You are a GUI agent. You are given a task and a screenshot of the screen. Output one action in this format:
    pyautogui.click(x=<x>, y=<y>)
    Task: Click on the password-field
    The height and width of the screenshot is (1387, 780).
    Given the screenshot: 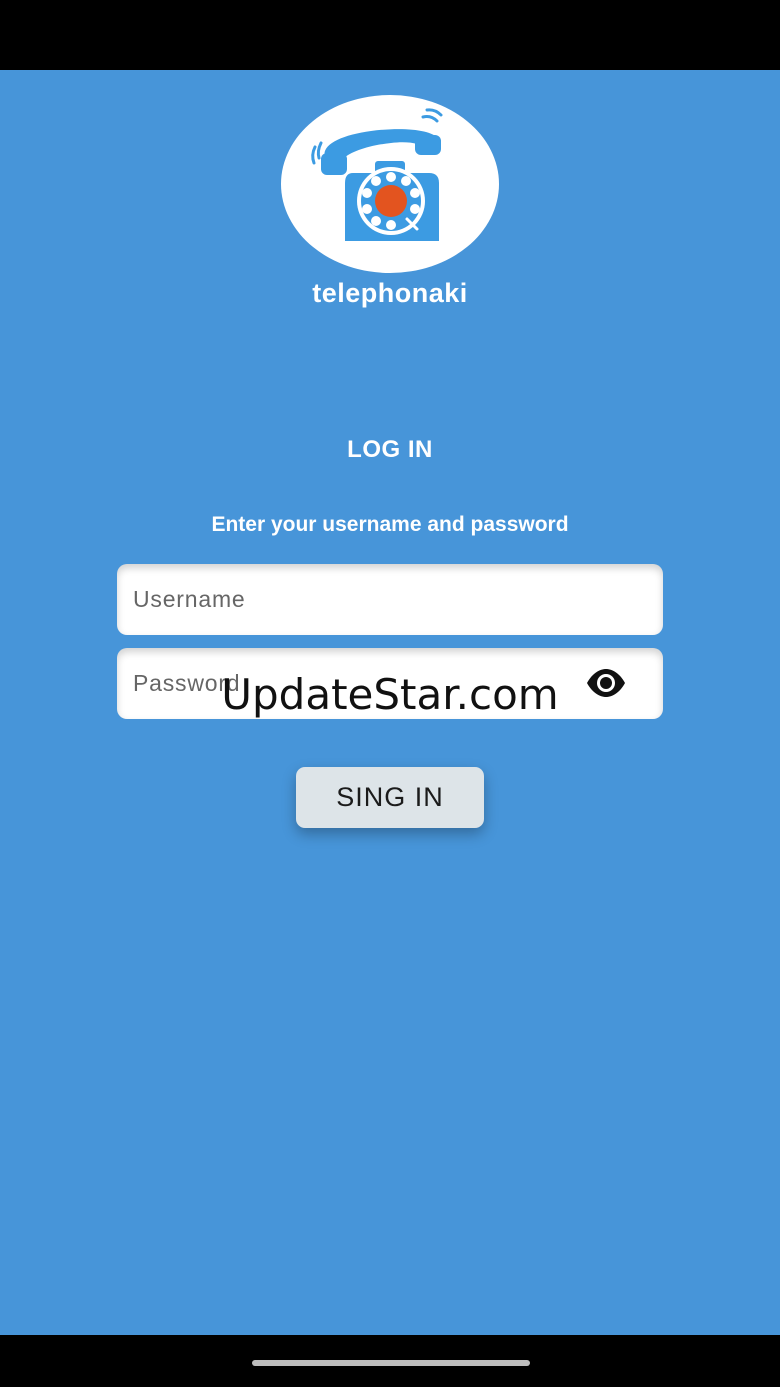 What is the action you would take?
    pyautogui.click(x=390, y=683)
    